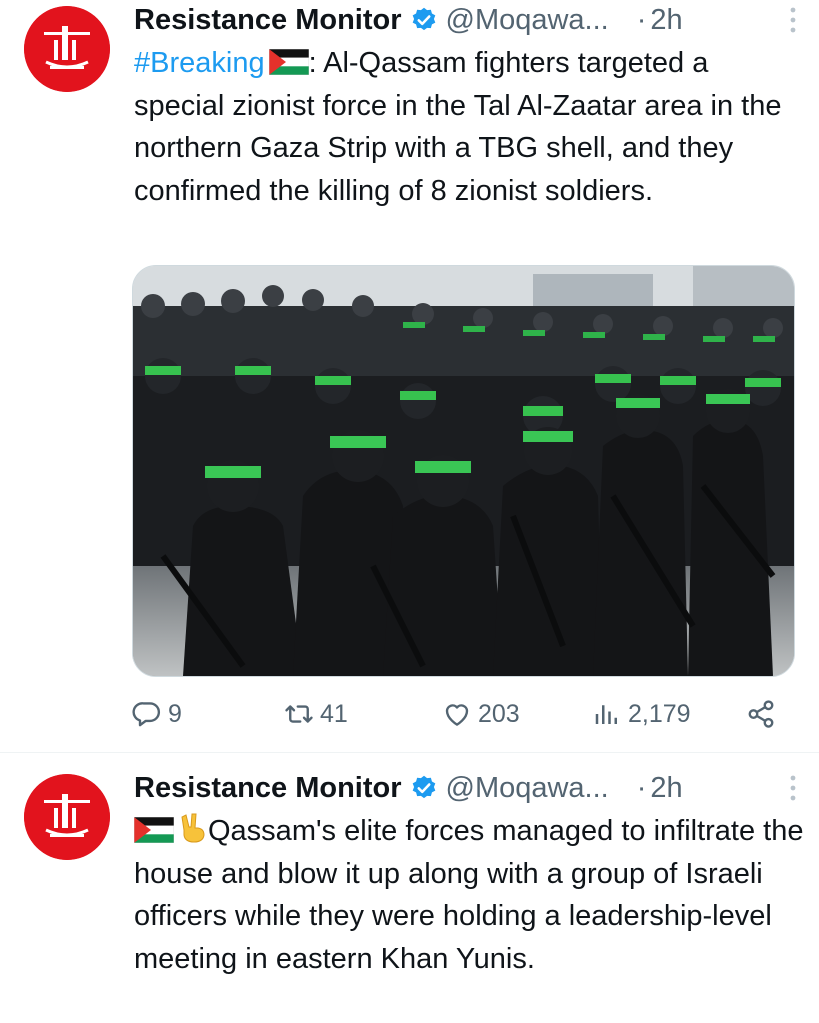 This screenshot has width=819, height=1023. I want to click on reply-button: 9, so click(157, 714).